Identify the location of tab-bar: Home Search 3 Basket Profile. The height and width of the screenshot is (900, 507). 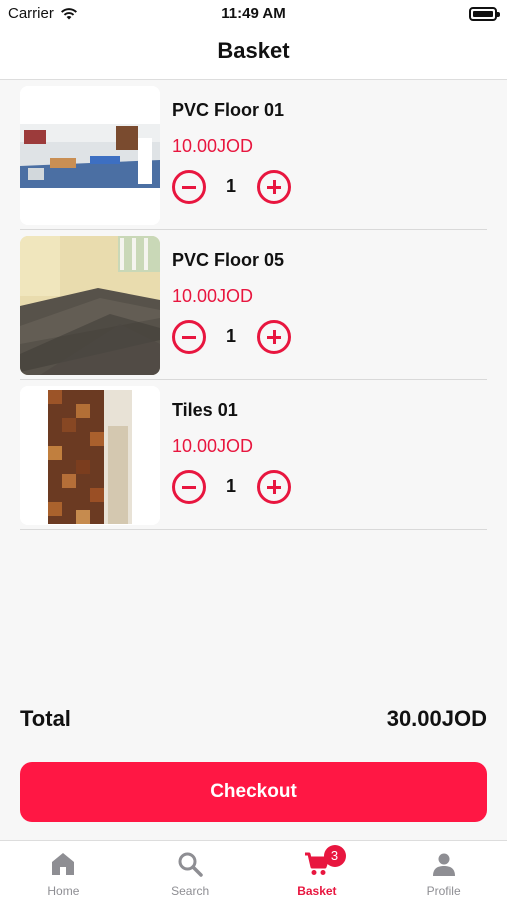
(253, 870).